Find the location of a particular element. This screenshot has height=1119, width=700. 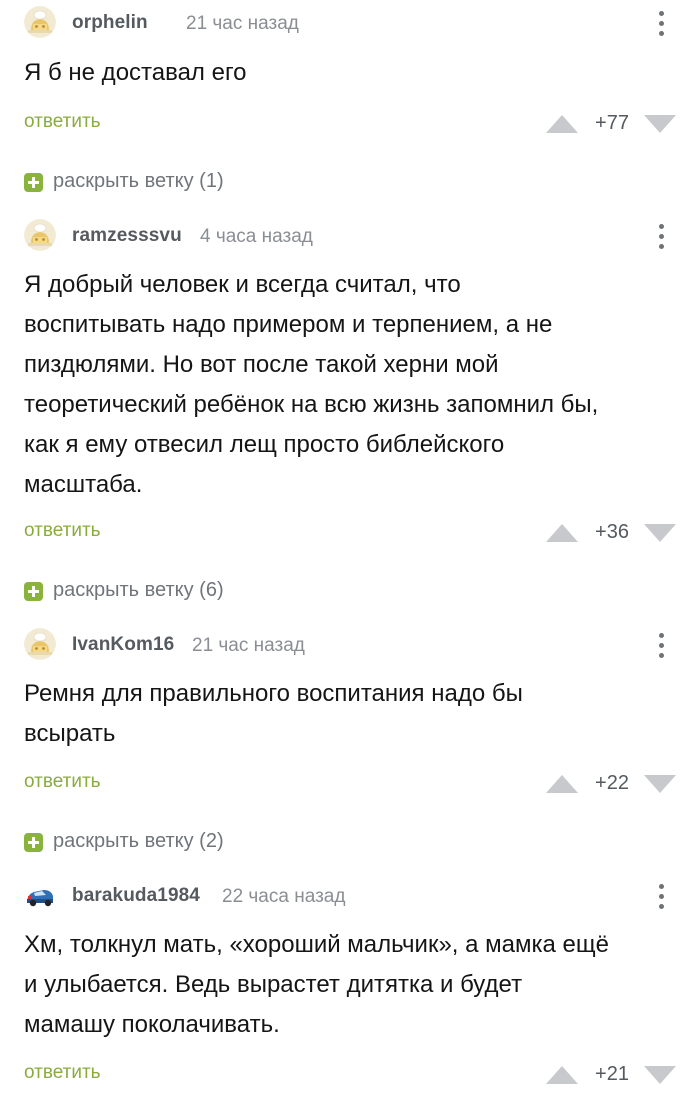

comment-text: Я б не доставал его is located at coordinates (135, 72).